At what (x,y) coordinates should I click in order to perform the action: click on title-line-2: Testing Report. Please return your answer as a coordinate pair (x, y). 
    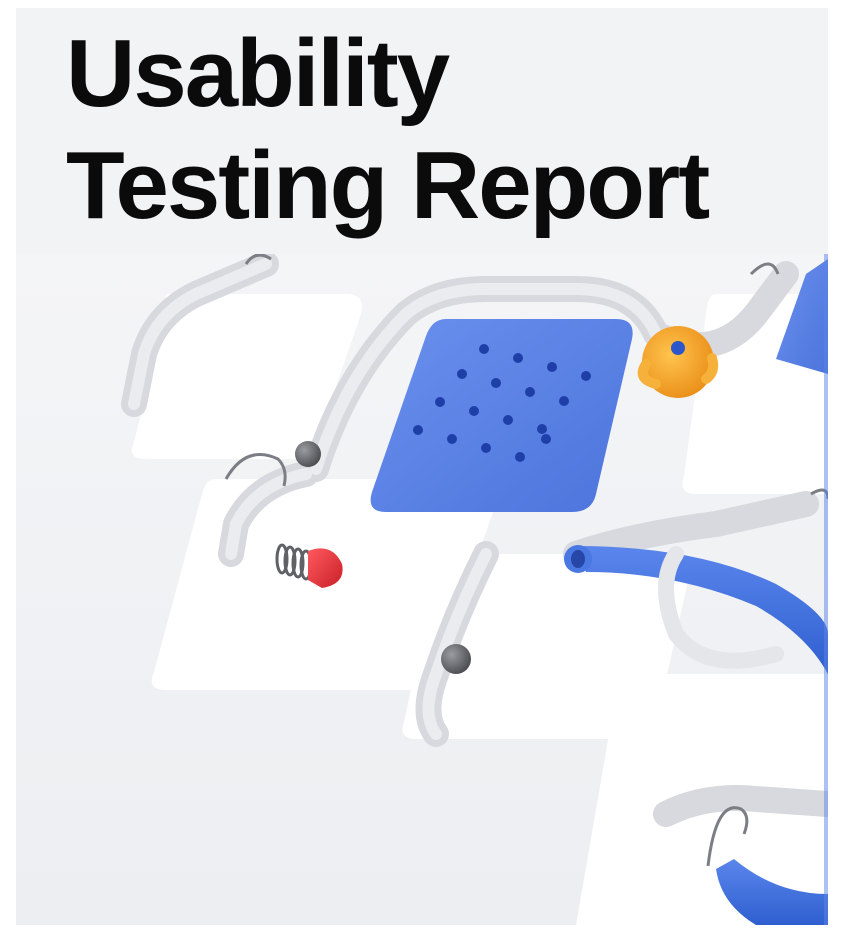
    Looking at the image, I should click on (388, 185).